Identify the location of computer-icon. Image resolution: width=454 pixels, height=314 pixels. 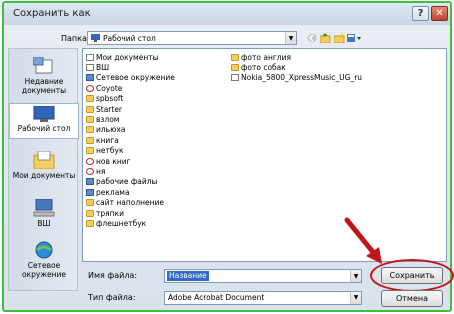
(44, 208).